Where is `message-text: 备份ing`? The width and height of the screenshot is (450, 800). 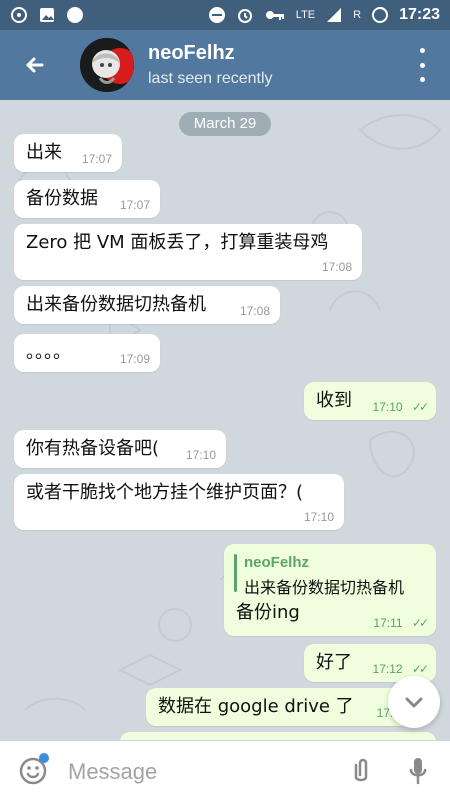 message-text: 备份ing is located at coordinates (268, 612).